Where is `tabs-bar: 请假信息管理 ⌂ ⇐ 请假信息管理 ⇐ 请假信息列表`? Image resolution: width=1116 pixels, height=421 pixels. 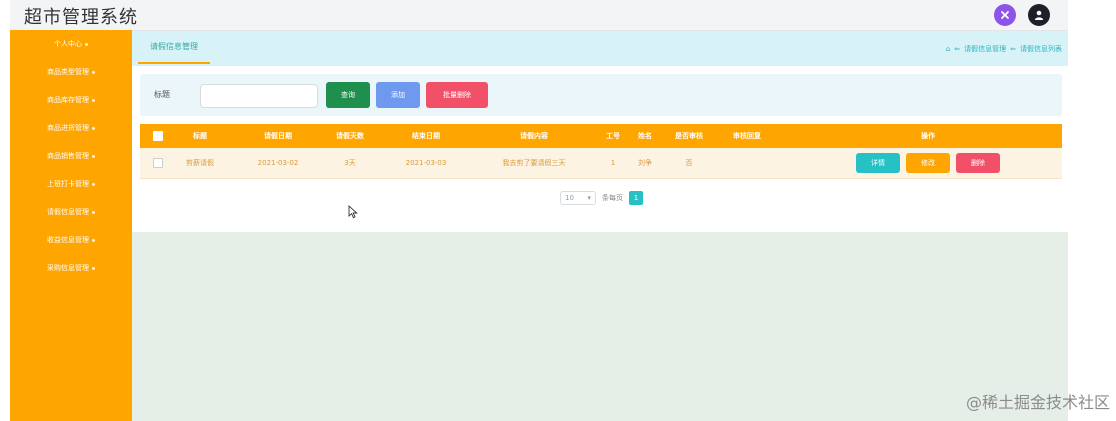 tabs-bar: 请假信息管理 ⌂ ⇐ 请假信息管理 ⇐ 请假信息列表 is located at coordinates (600, 49).